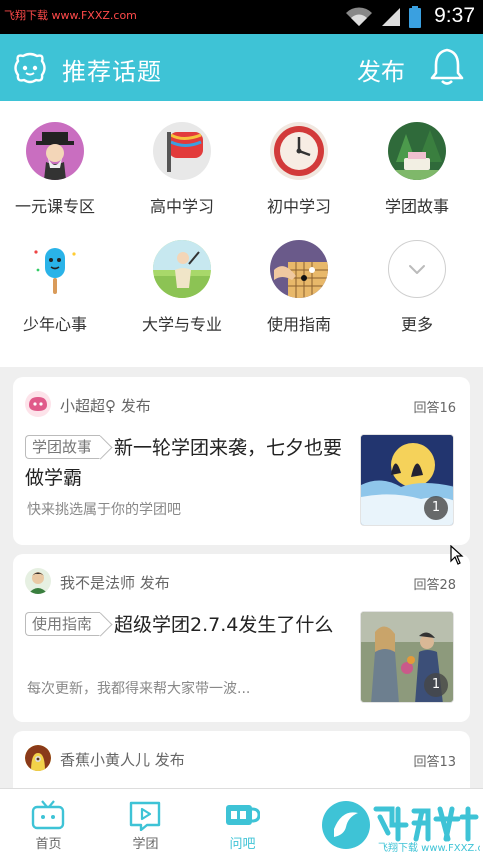 This screenshot has width=483, height=860. What do you see at coordinates (70, 15) in the screenshot?
I see `watermark-text: 飞翔下载 www.FXXZ.com` at bounding box center [70, 15].